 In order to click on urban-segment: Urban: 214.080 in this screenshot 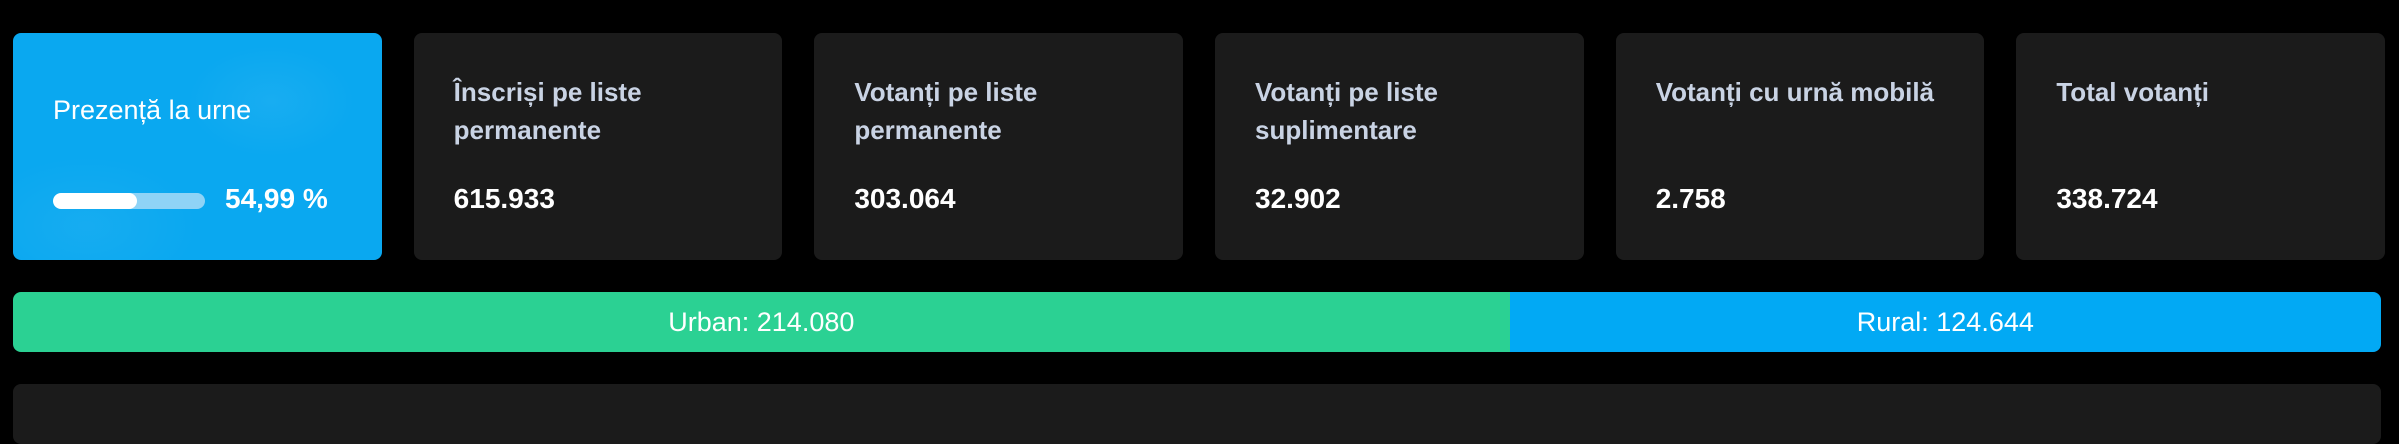, I will do `click(761, 322)`.